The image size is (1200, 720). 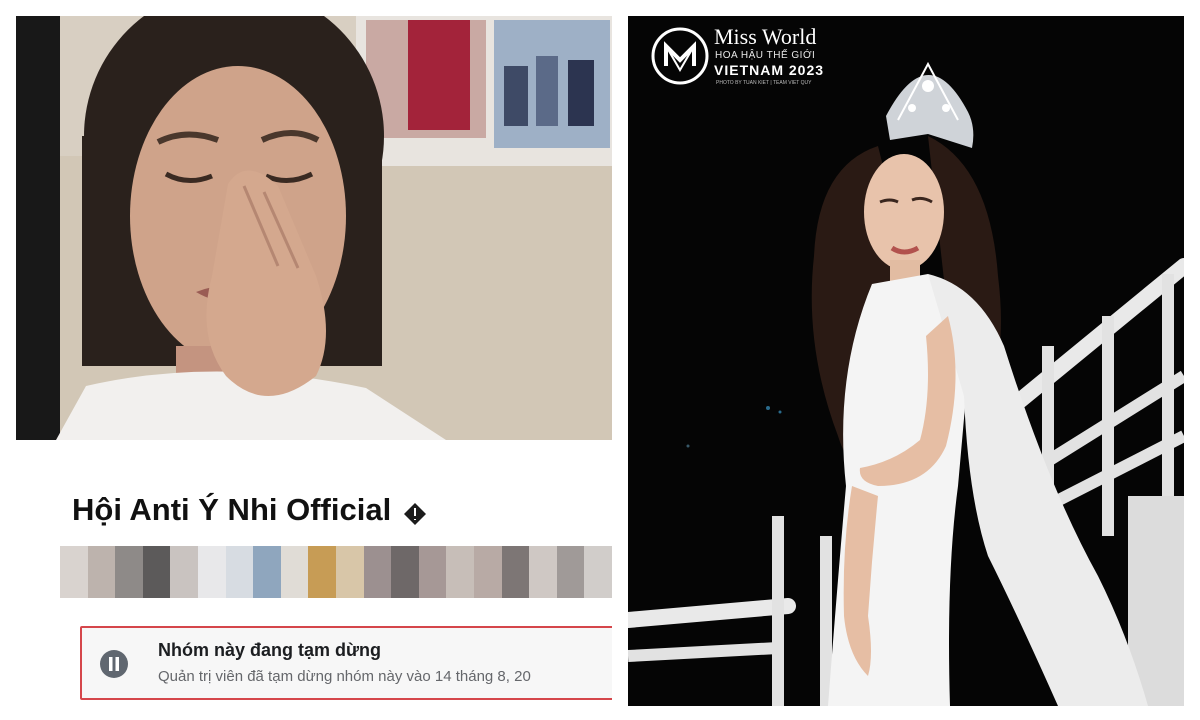 I want to click on mw-monogram-icon, so click(x=680, y=56).